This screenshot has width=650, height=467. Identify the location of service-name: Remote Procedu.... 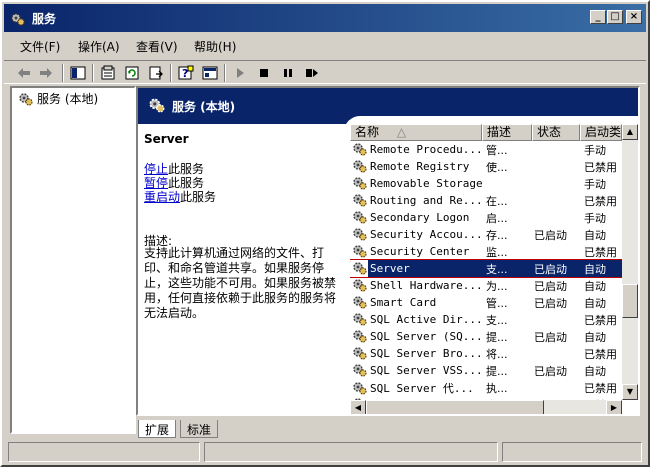
(426, 149).